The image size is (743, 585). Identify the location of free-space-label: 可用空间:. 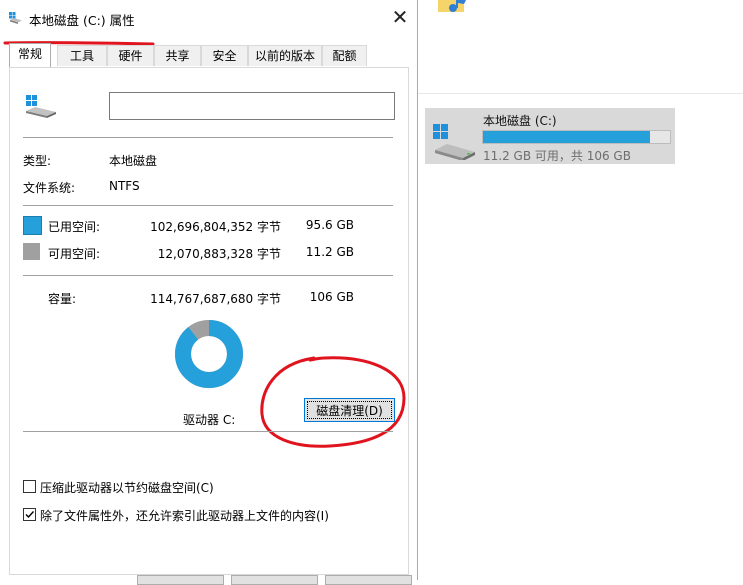
(74, 254).